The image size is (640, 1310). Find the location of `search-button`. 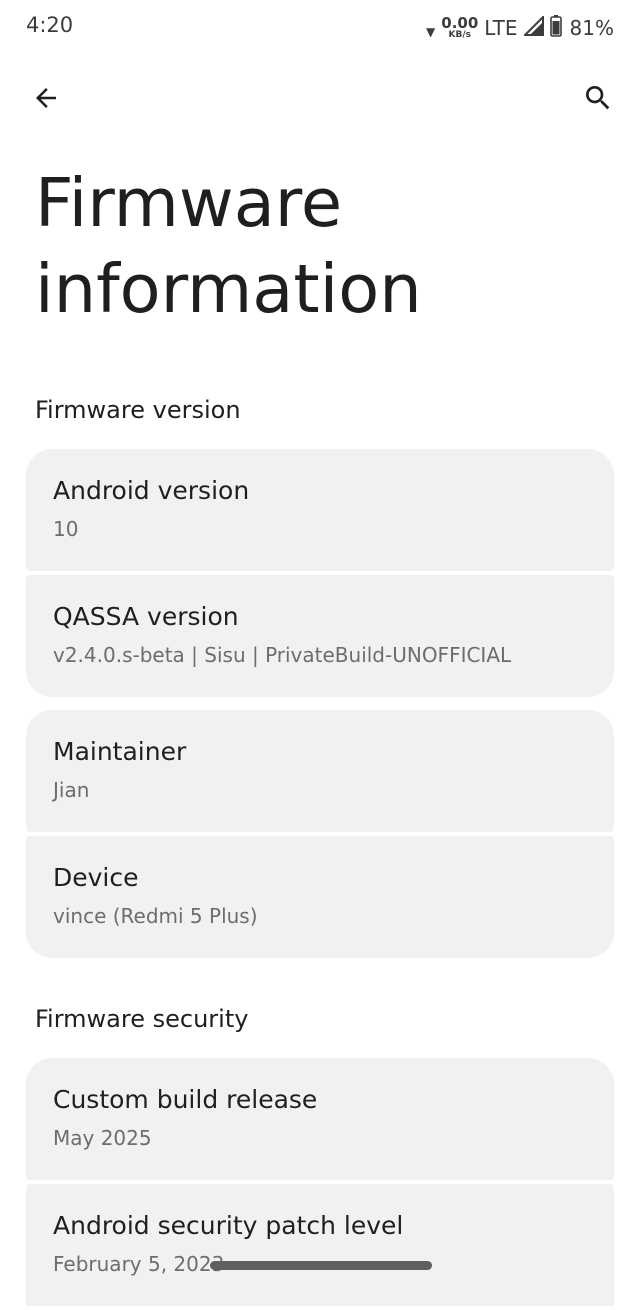

search-button is located at coordinates (598, 100).